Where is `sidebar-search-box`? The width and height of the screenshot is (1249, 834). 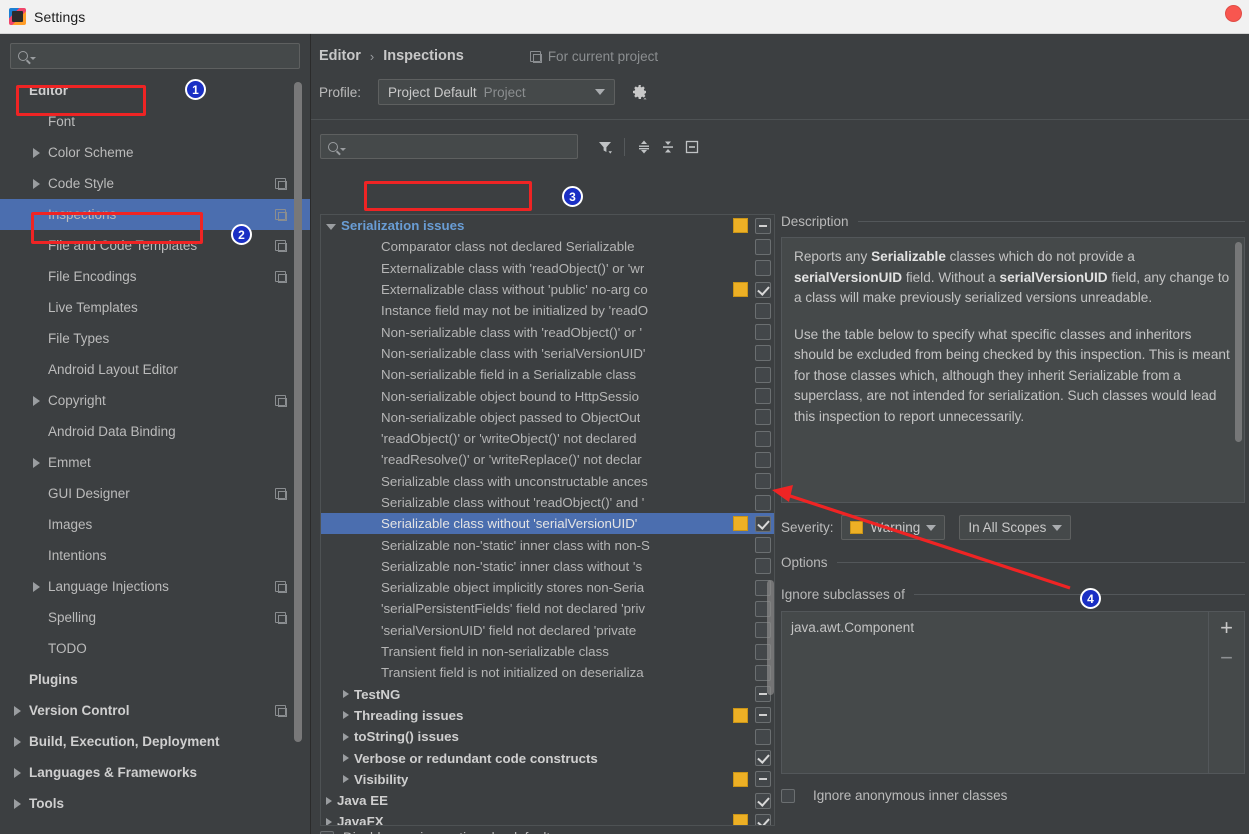 sidebar-search-box is located at coordinates (155, 56).